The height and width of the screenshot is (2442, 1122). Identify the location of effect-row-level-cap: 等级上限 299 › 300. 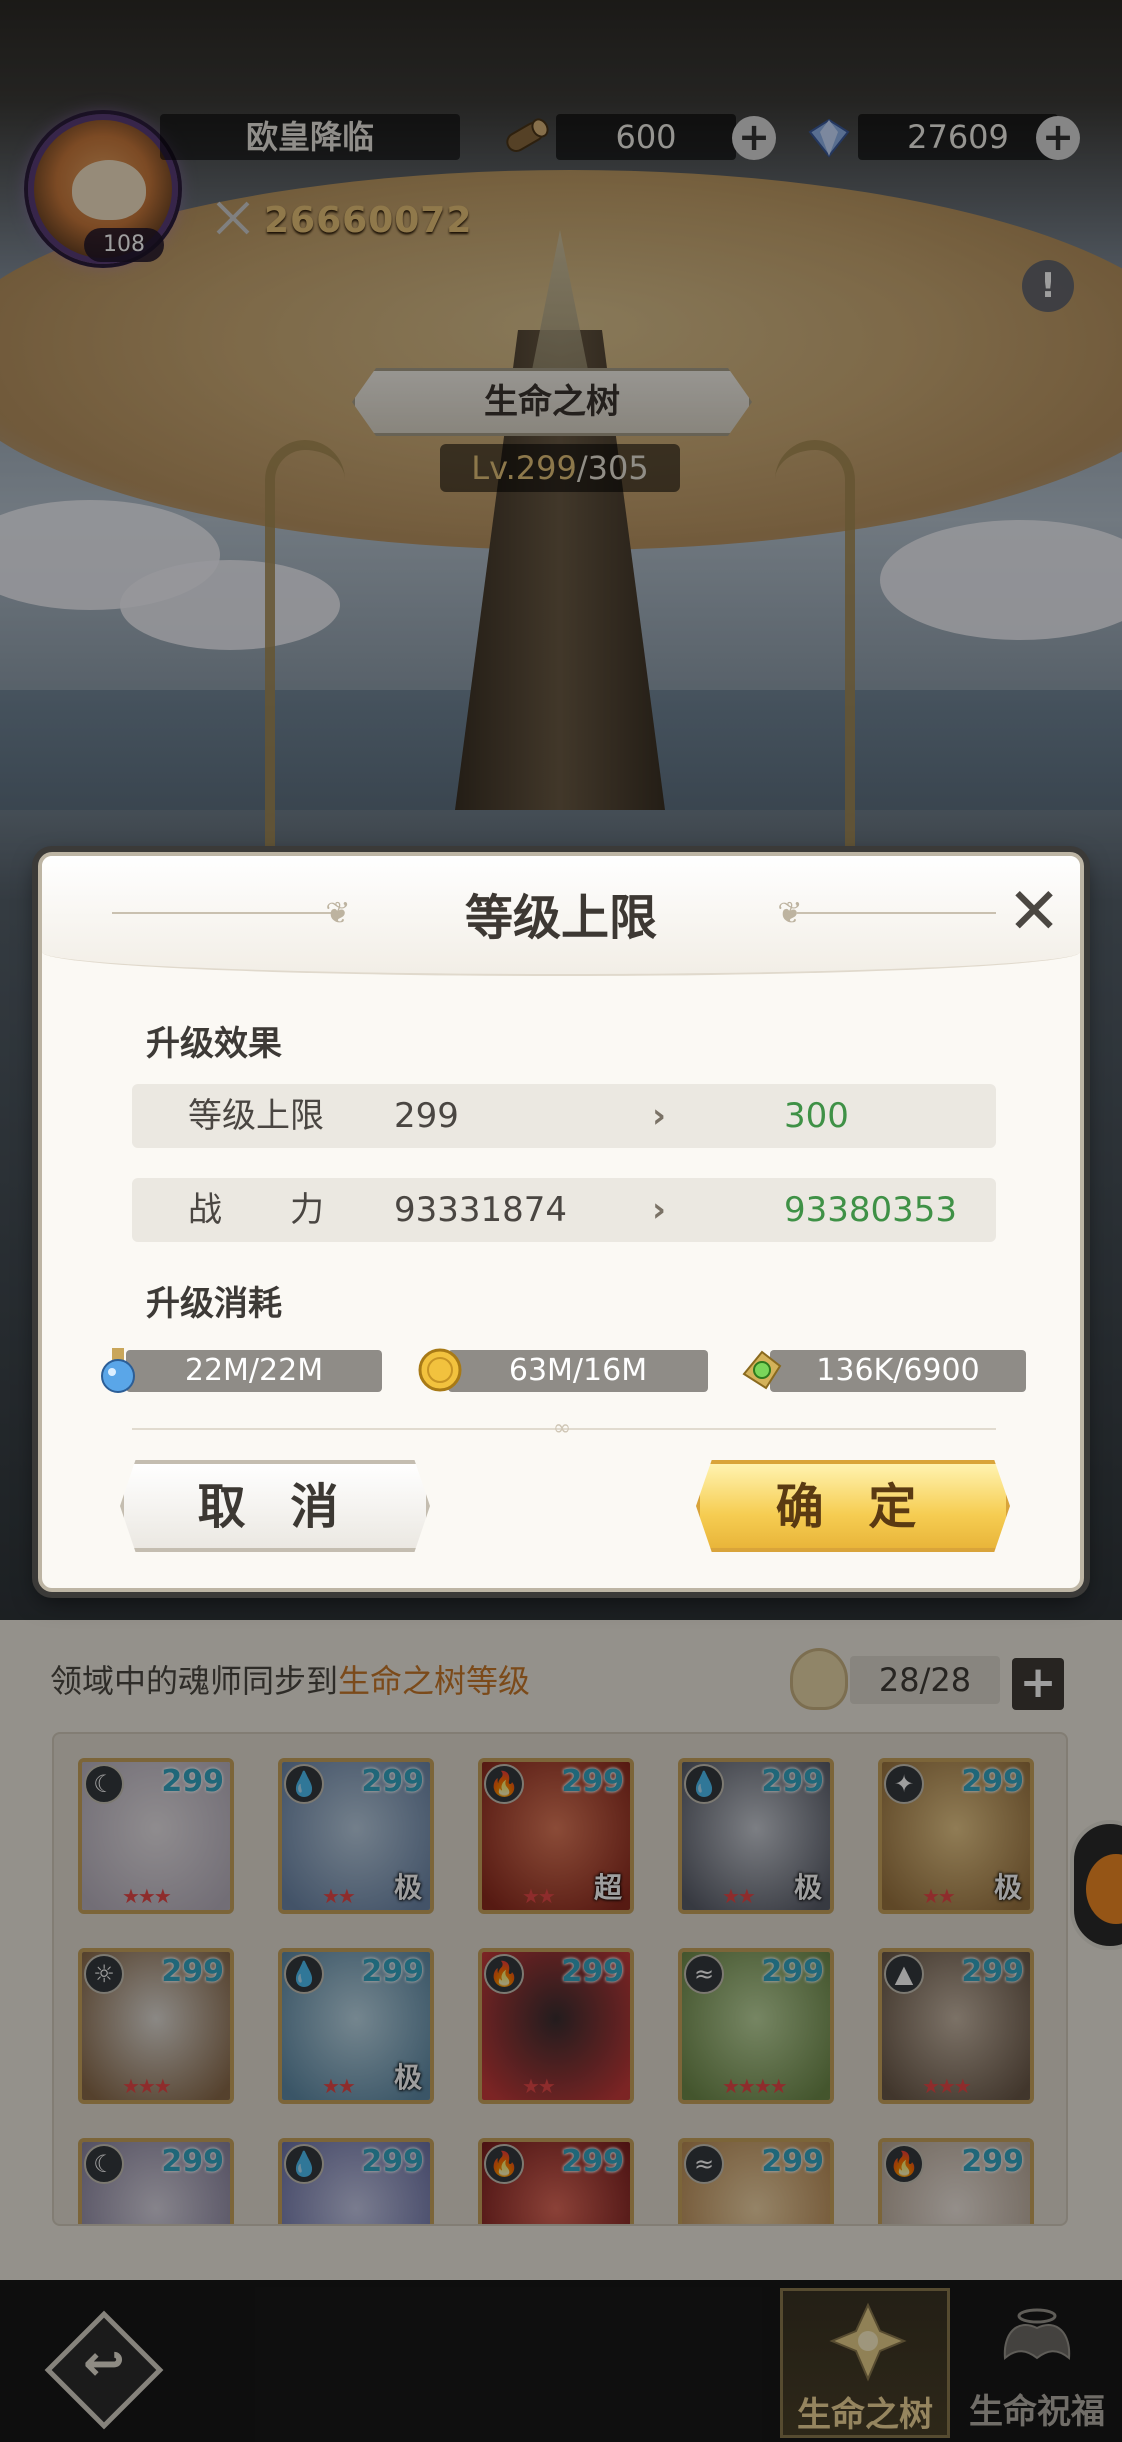
(564, 1116).